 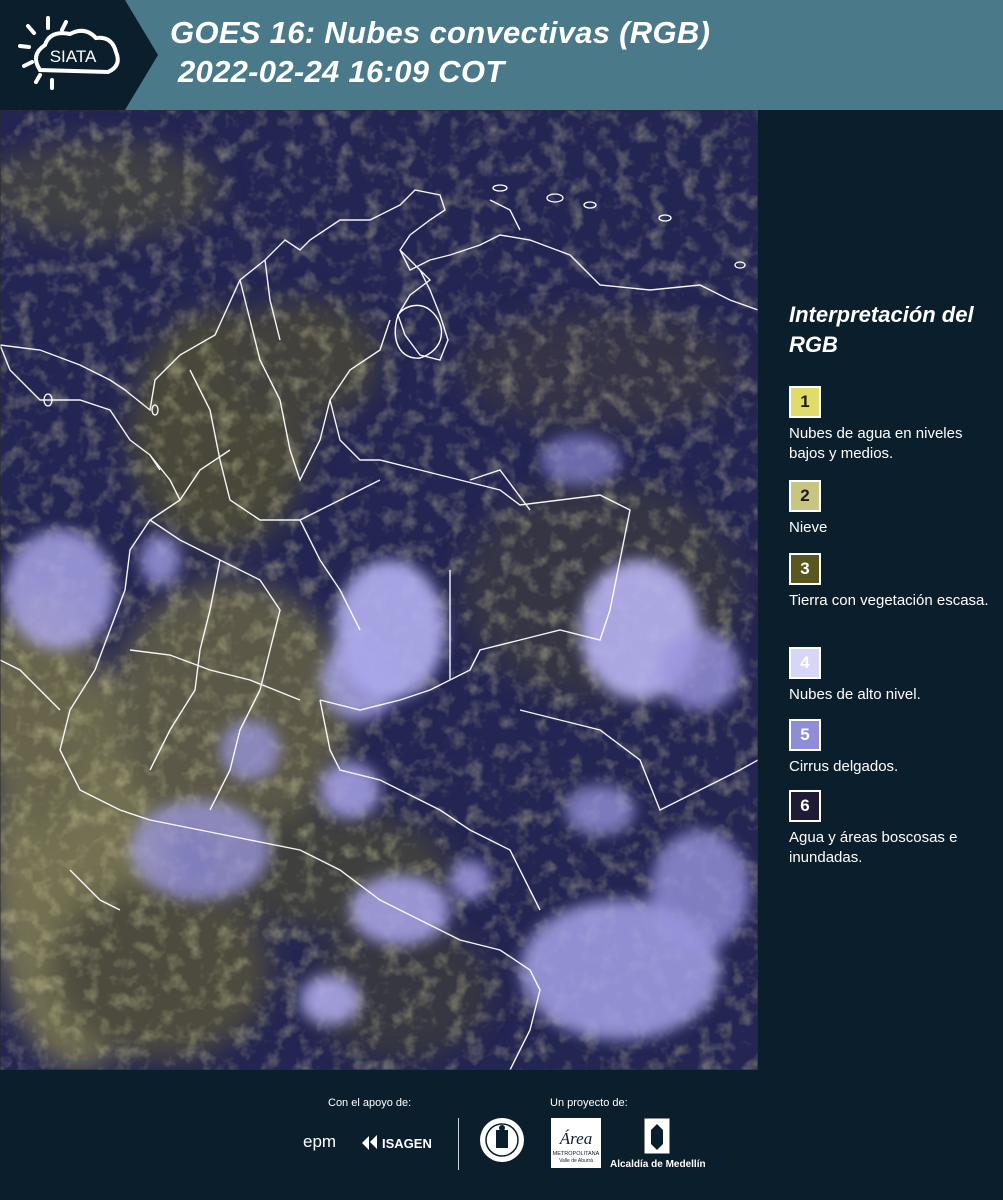 I want to click on legend-swatch-6: 6, so click(x=805, y=806).